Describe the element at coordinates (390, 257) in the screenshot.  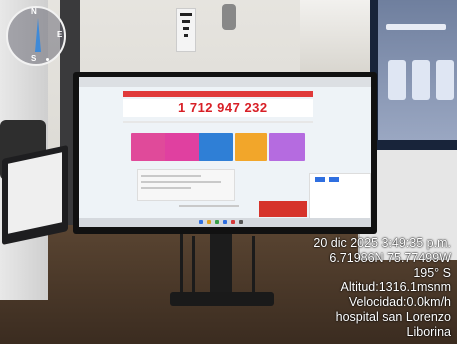
I see `stamp-coordinates: 6.71986N 75.77499W` at that location.